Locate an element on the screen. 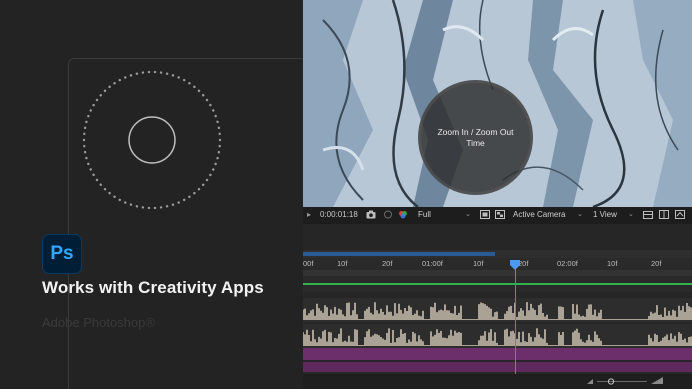 Image resolution: width=692 pixels, height=389 pixels. layer-duration-line is located at coordinates (497, 284).